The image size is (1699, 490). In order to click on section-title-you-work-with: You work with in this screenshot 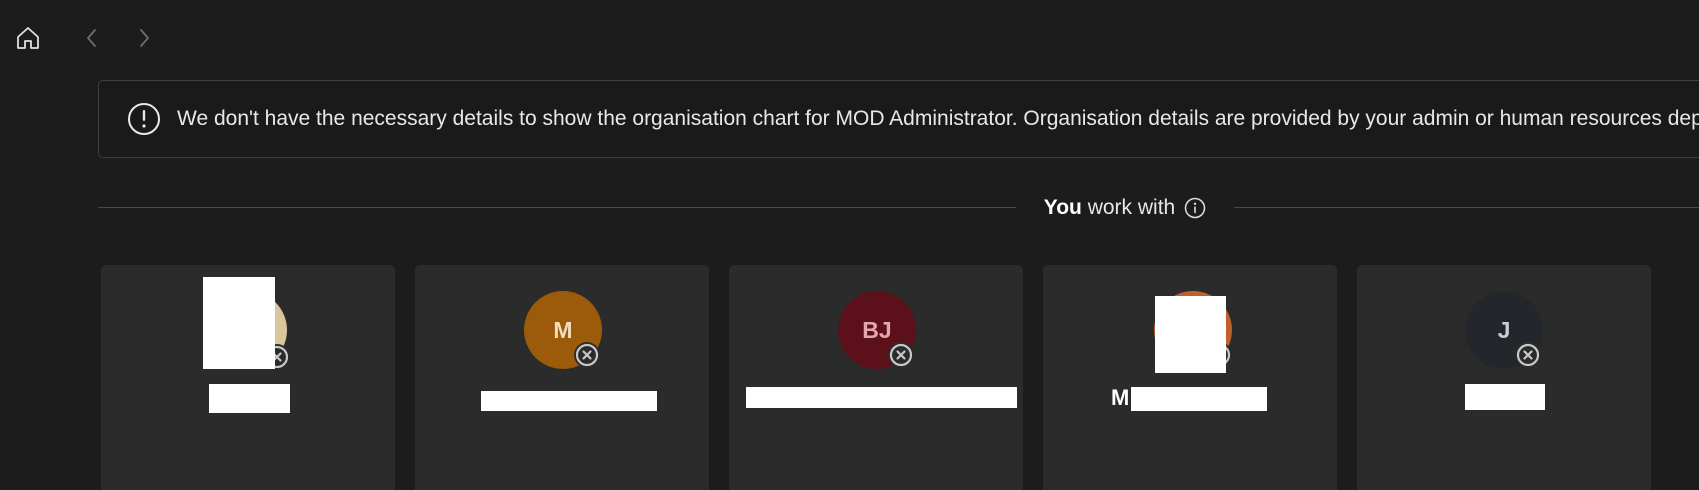, I will do `click(1125, 208)`.